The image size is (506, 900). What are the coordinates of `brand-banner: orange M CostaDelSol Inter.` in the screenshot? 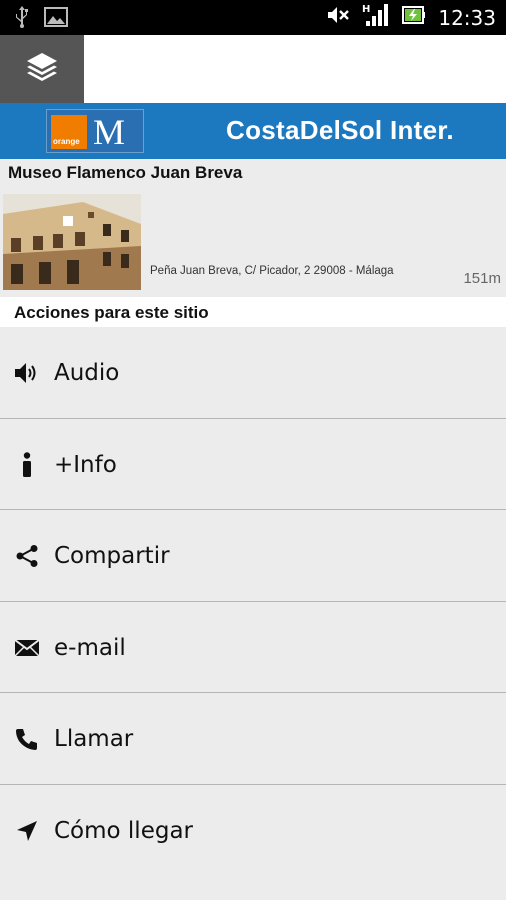 It's located at (253, 131).